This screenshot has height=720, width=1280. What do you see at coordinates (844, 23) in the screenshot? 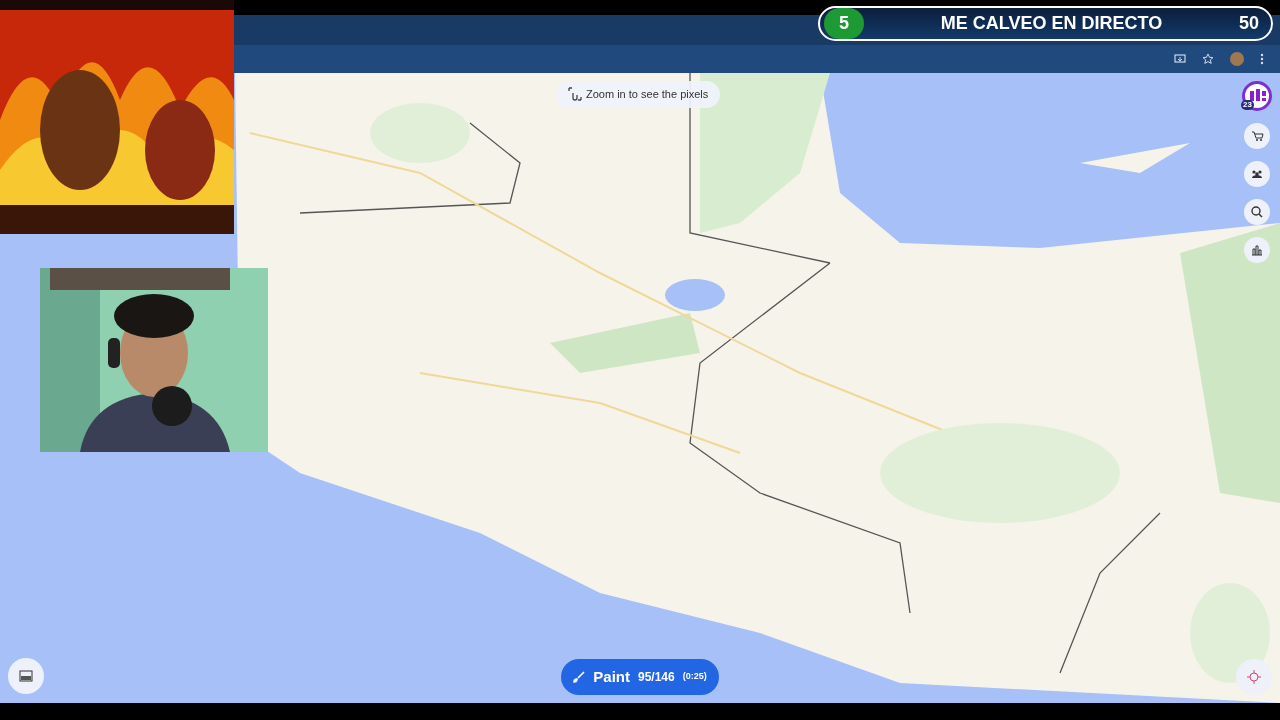
I see `counter-badge: 5` at bounding box center [844, 23].